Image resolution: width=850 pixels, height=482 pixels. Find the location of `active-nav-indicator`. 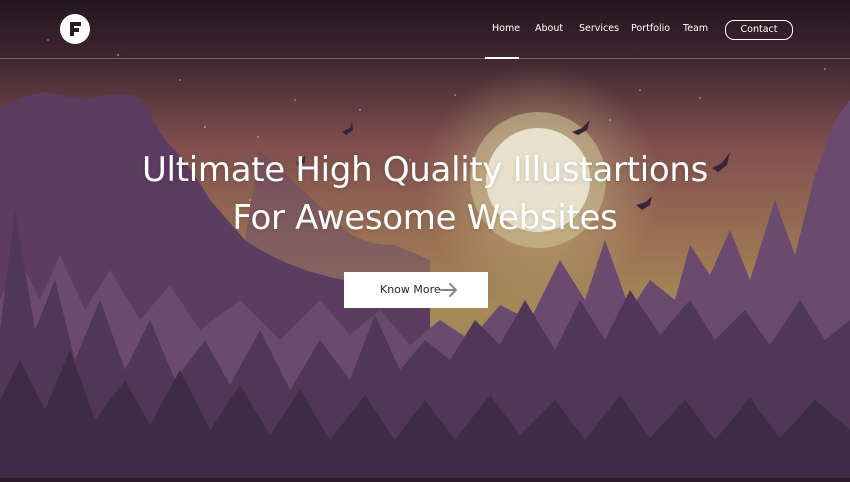

active-nav-indicator is located at coordinates (502, 58).